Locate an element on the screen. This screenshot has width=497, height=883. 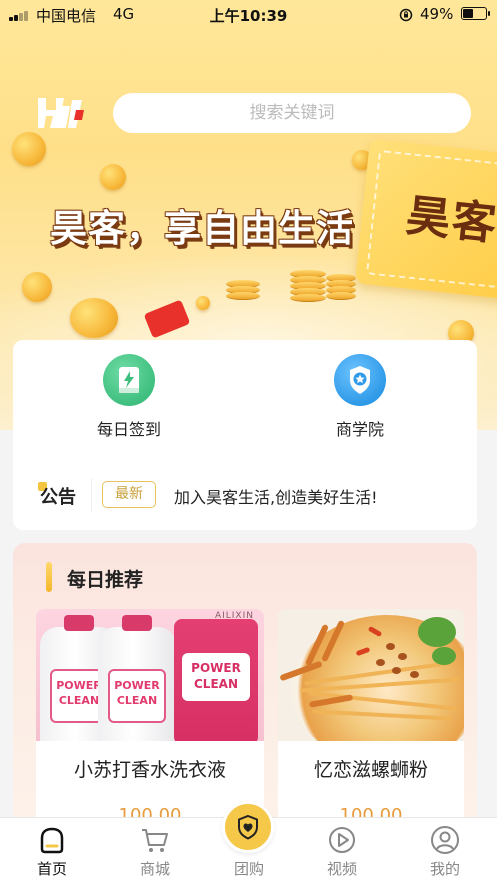
cart-icon is located at coordinates (155, 840).